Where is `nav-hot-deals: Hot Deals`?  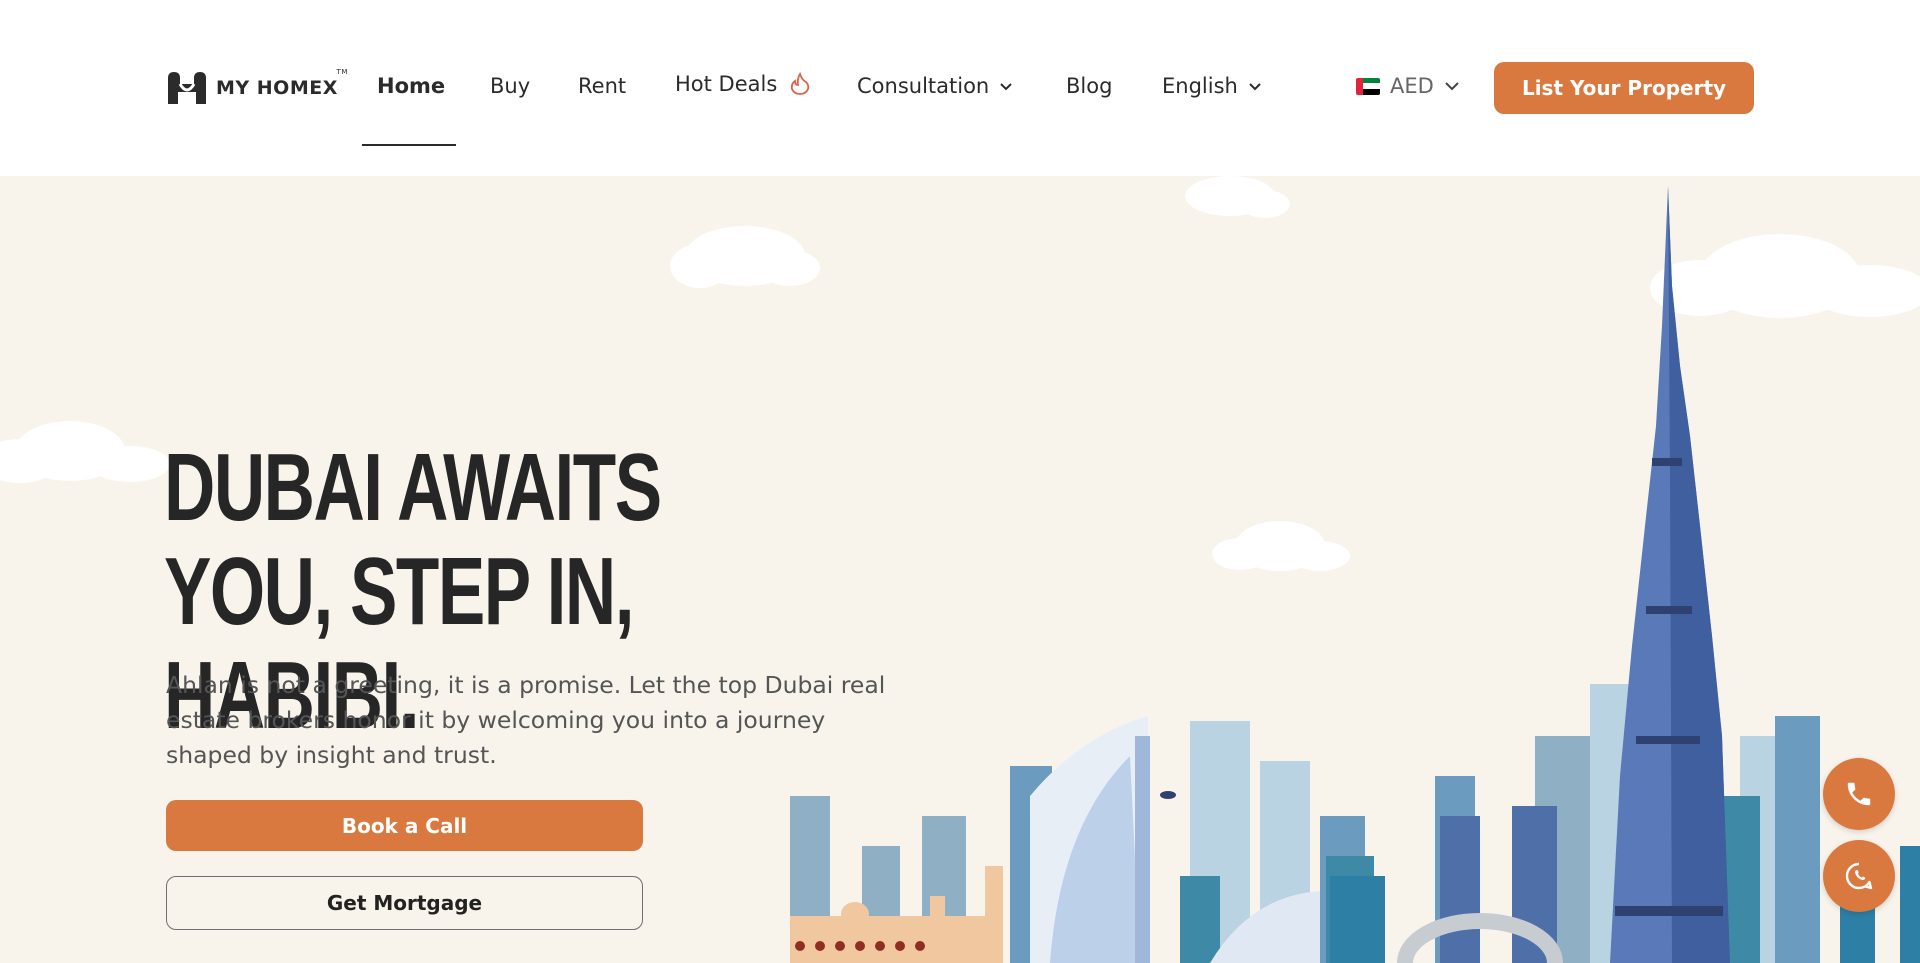 nav-hot-deals: Hot Deals is located at coordinates (743, 84).